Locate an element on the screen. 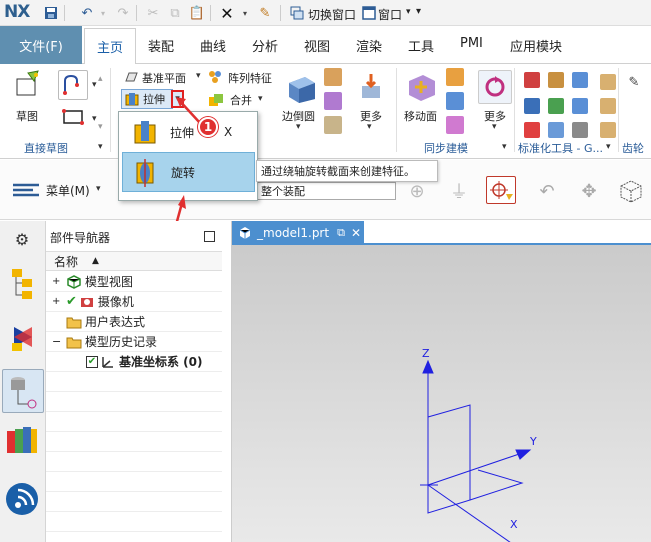  edge-blend-dropdown-icon: ▾ is located at coordinates (298, 127).